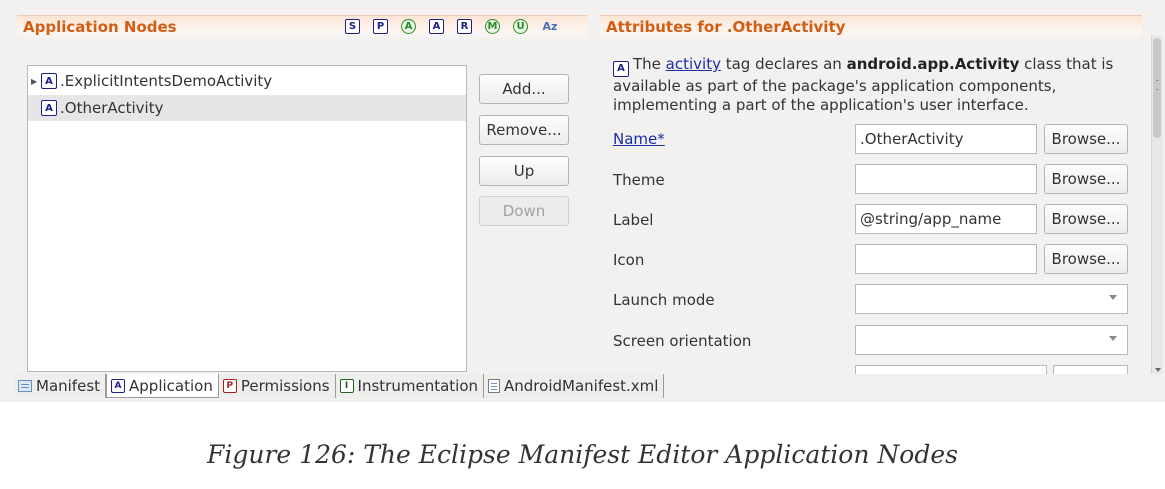 The width and height of the screenshot is (1165, 489). I want to click on activity-doc-link: activity, so click(693, 64).